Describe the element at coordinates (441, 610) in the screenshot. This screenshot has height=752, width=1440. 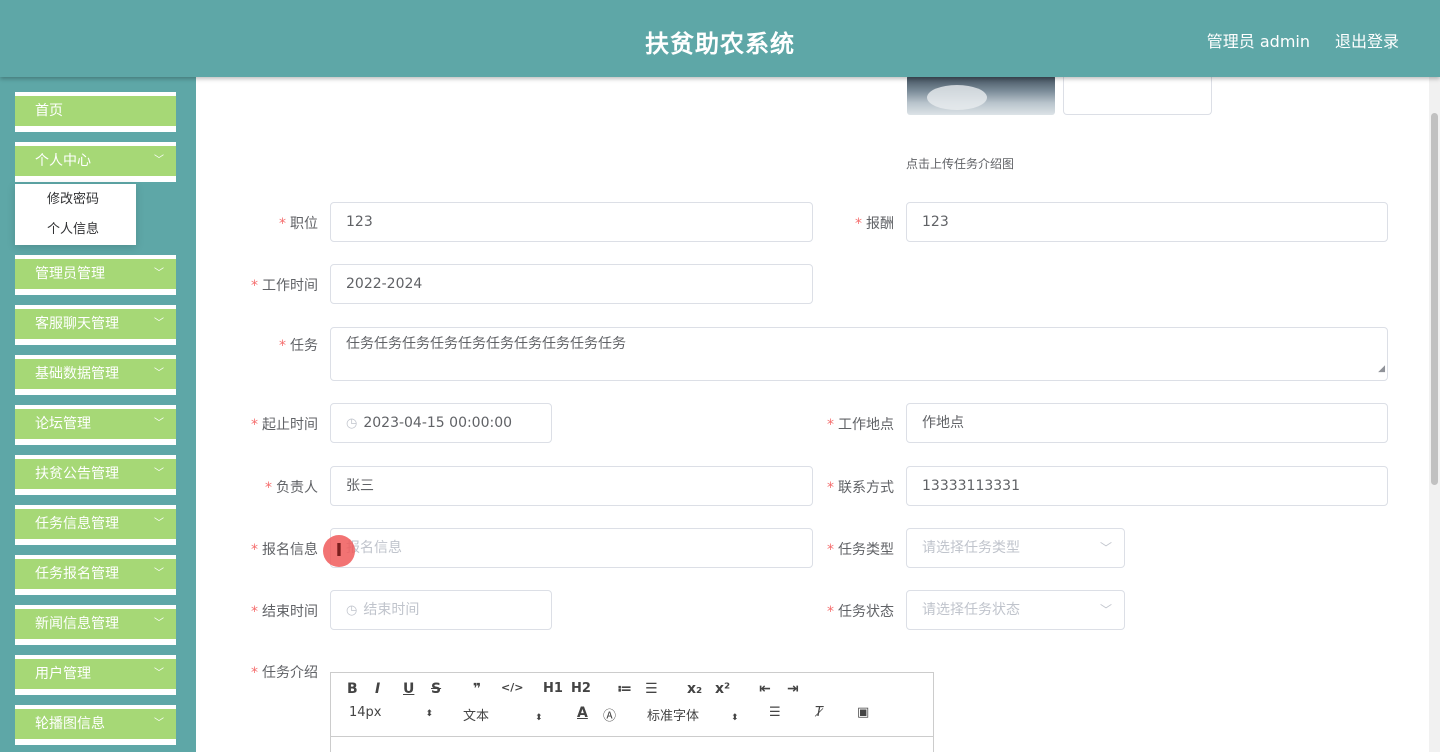
I see `end-time-picker: ◷ 结束时间` at that location.